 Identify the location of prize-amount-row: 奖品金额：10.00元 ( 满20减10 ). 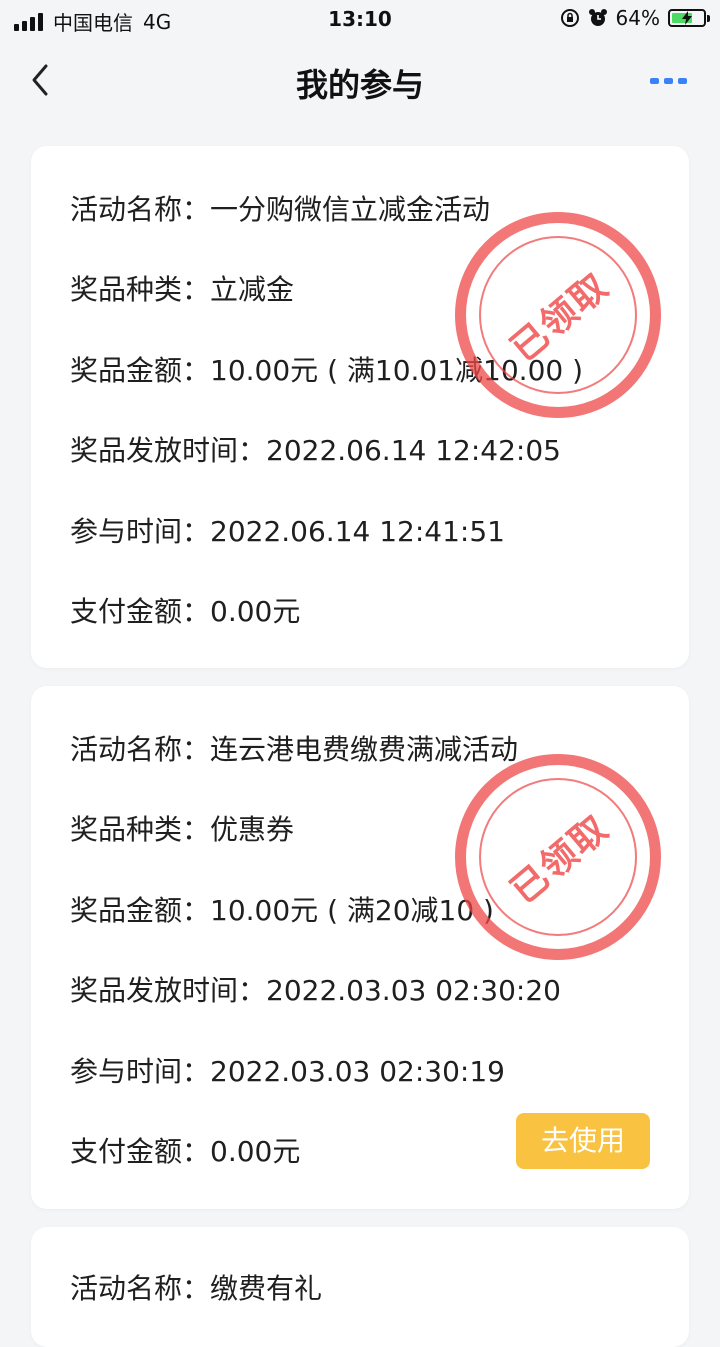
(282, 909).